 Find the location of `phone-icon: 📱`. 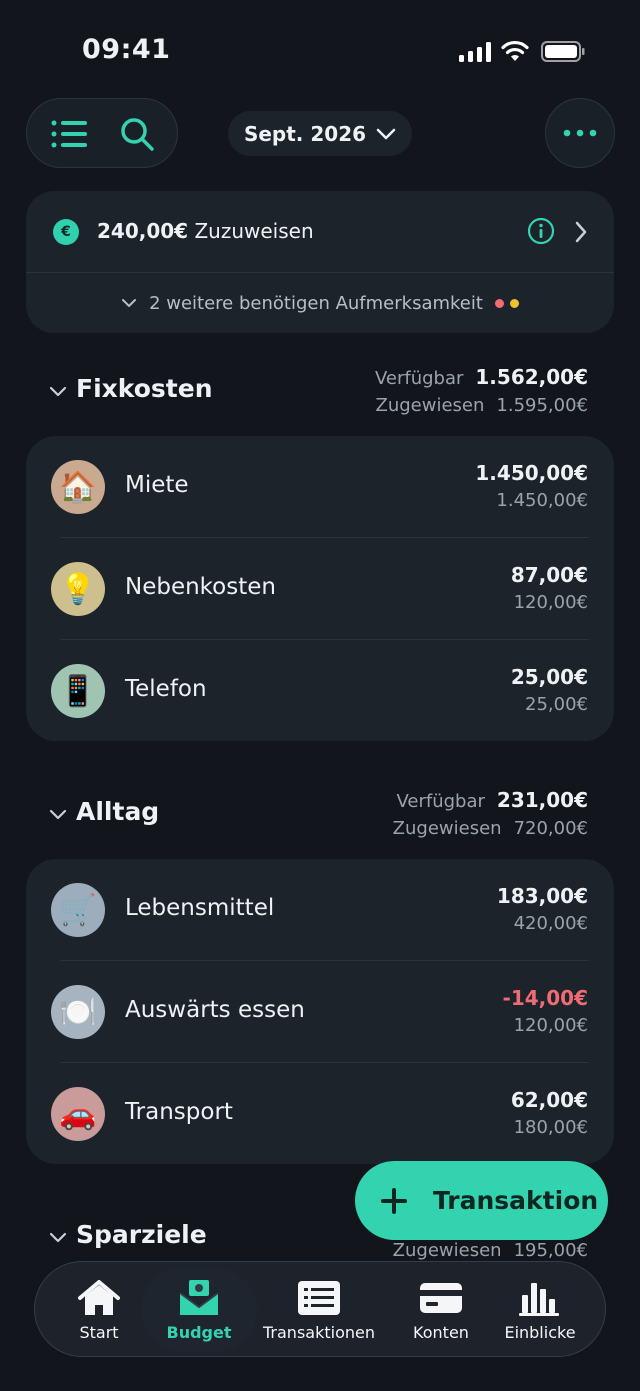

phone-icon: 📱 is located at coordinates (78, 691).